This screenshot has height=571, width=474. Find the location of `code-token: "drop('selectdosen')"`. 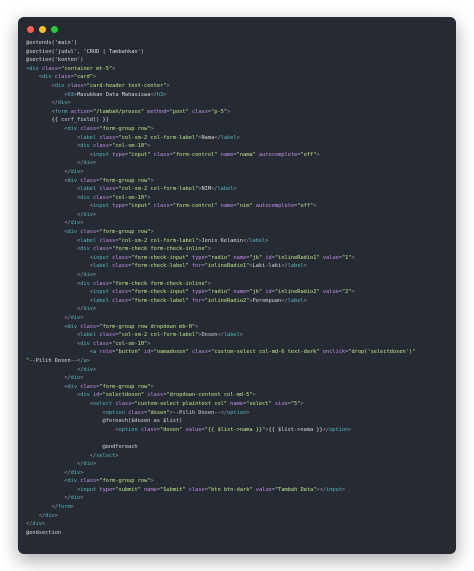

code-token: "drop('selectdosen')" is located at coordinates (382, 352).